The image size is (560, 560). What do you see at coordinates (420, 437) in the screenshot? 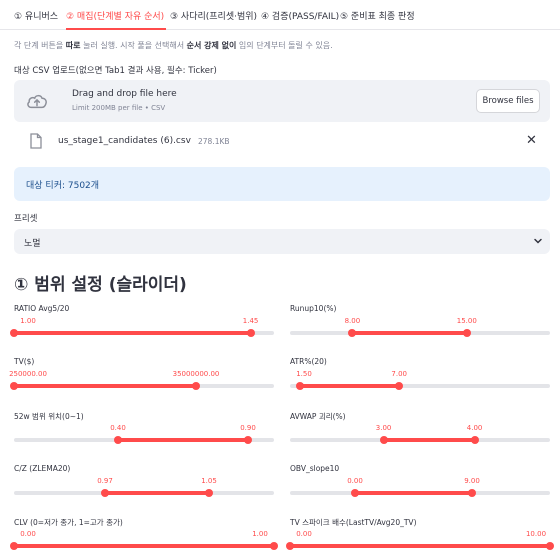
I see `range-slider: AVWAP 괴리(%) 3.00 4.00` at bounding box center [420, 437].